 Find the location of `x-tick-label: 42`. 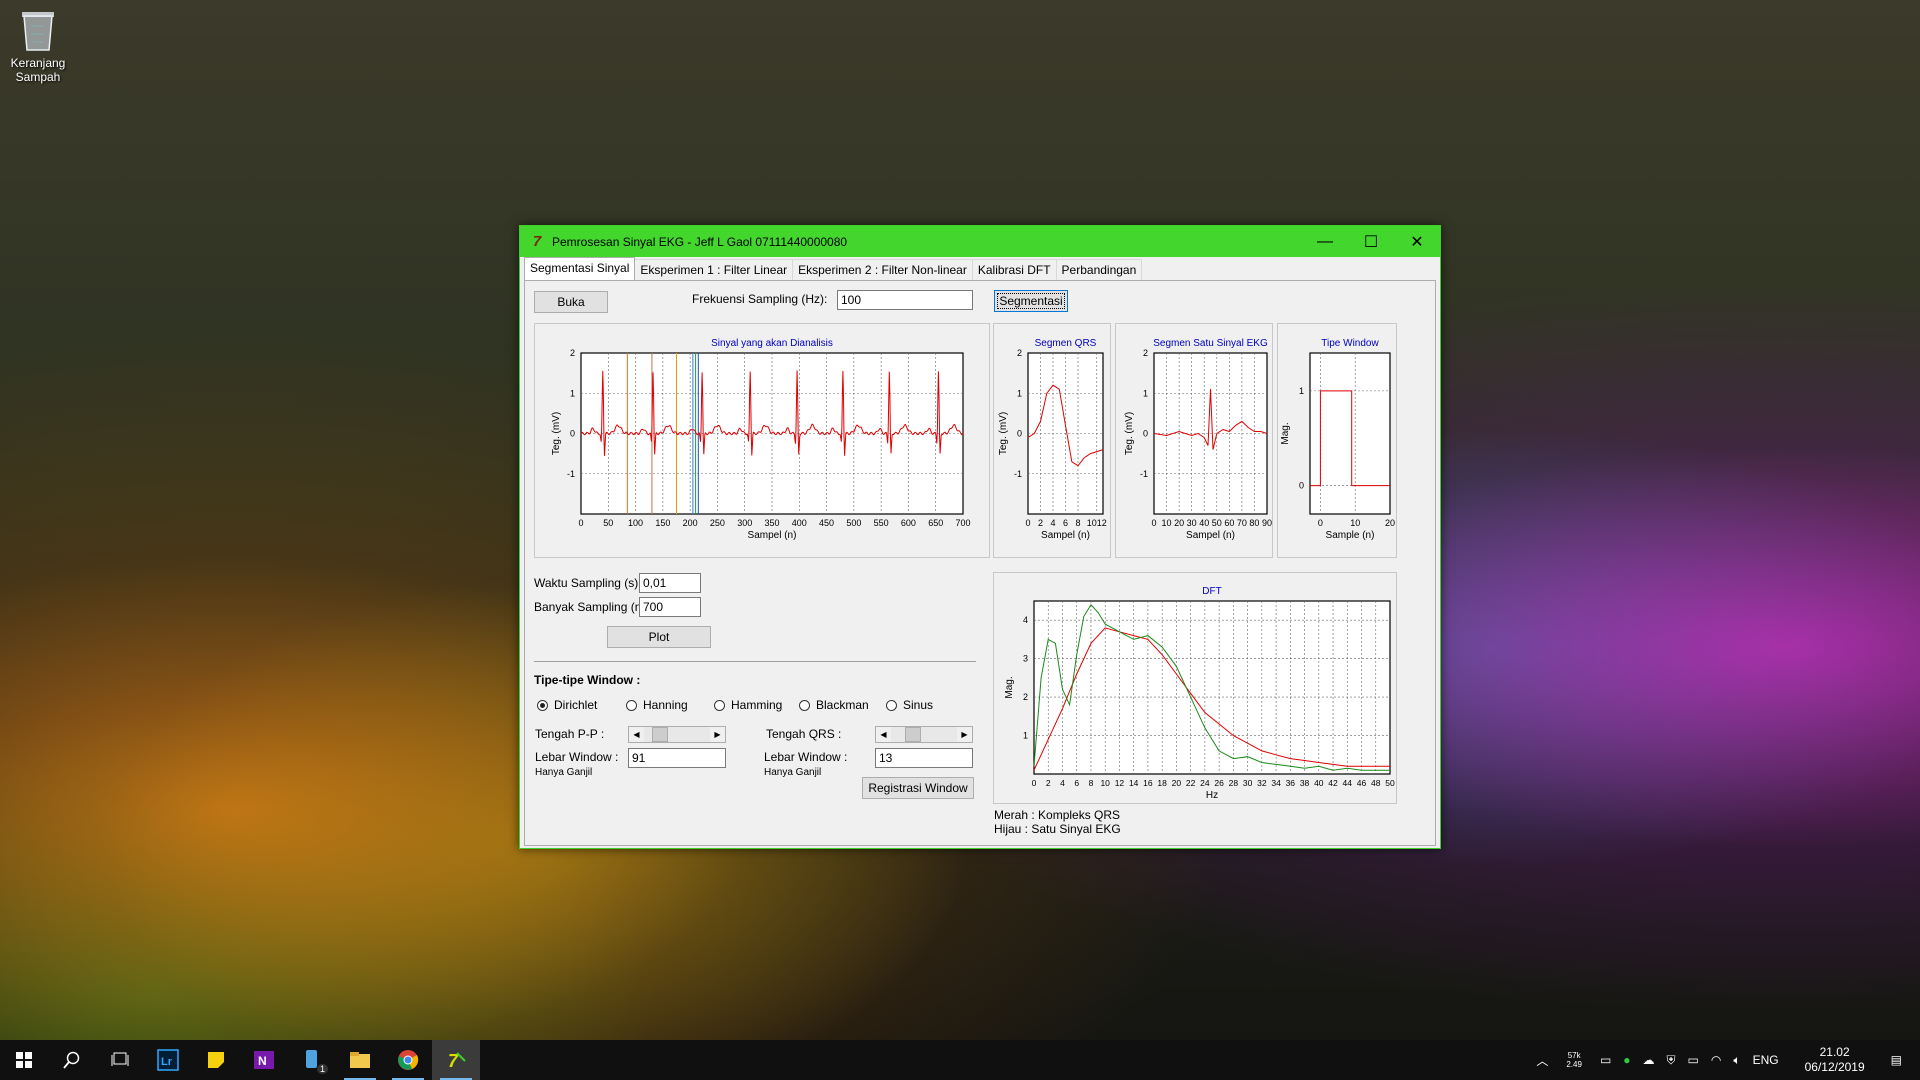

x-tick-label: 42 is located at coordinates (1333, 783).